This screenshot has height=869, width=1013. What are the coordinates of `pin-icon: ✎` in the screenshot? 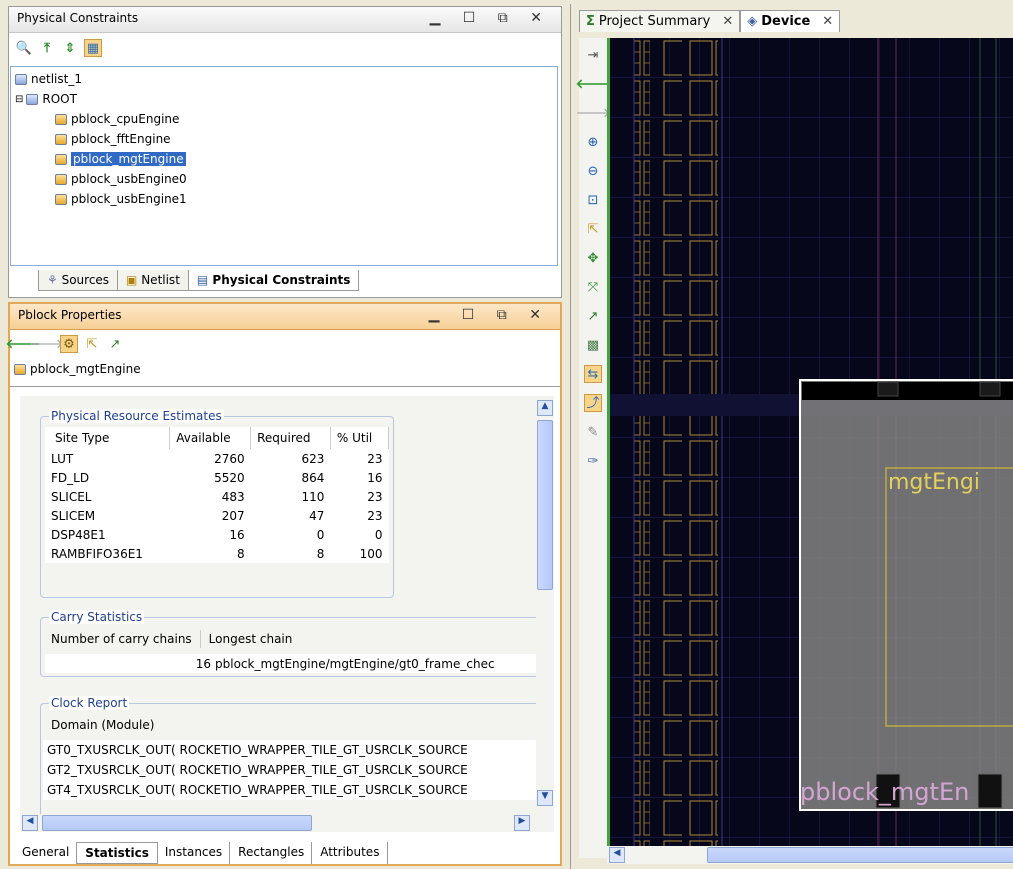 It's located at (593, 432).